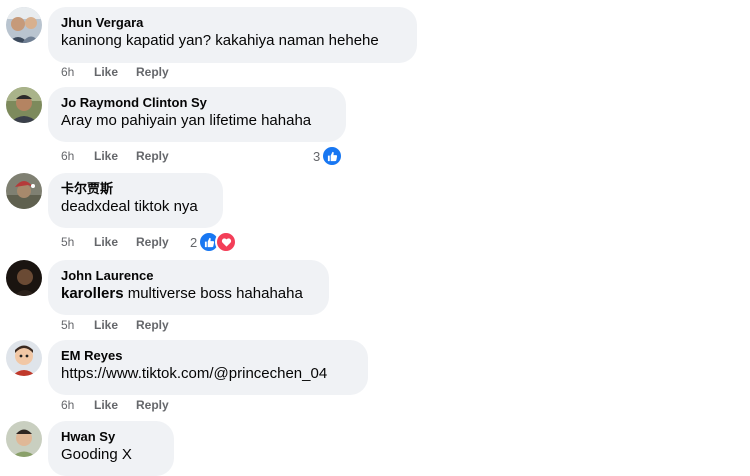  I want to click on reaction-count: 2, so click(194, 242).